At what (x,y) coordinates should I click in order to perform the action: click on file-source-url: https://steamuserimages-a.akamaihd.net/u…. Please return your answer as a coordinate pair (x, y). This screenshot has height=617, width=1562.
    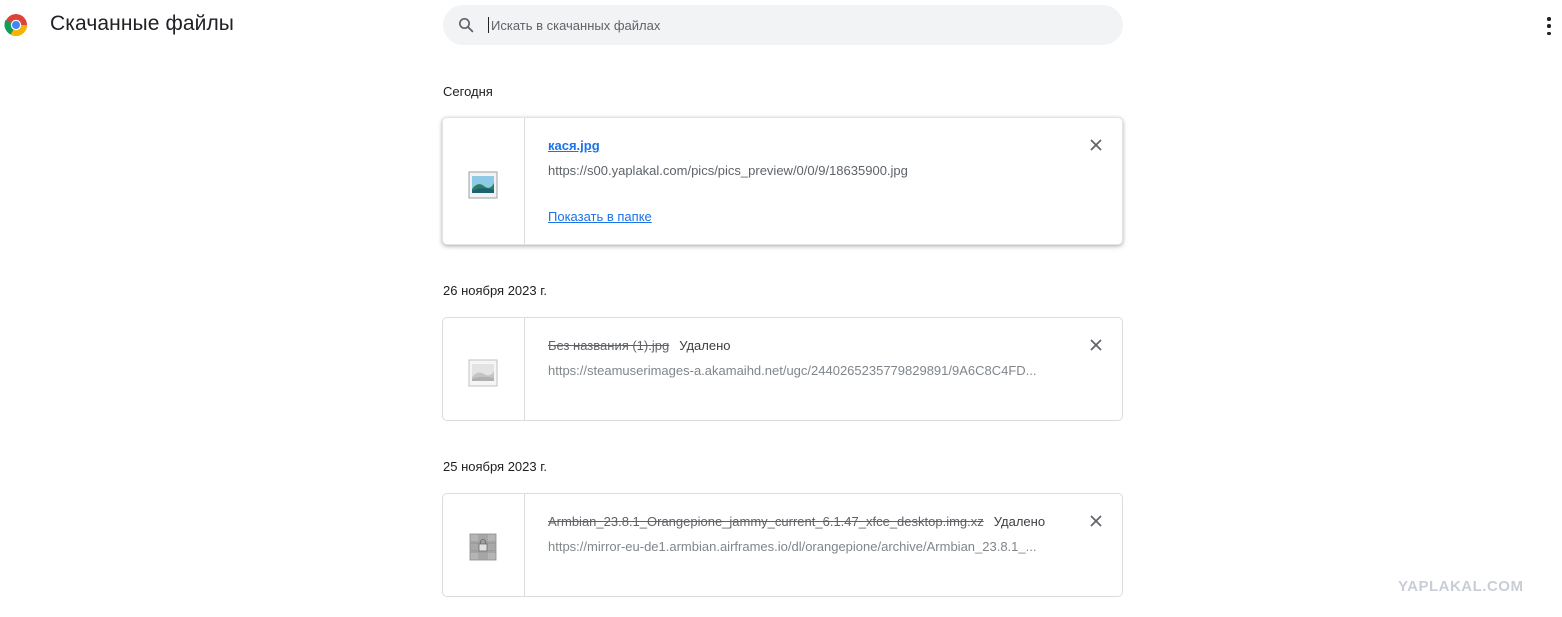
    Looking at the image, I should click on (792, 370).